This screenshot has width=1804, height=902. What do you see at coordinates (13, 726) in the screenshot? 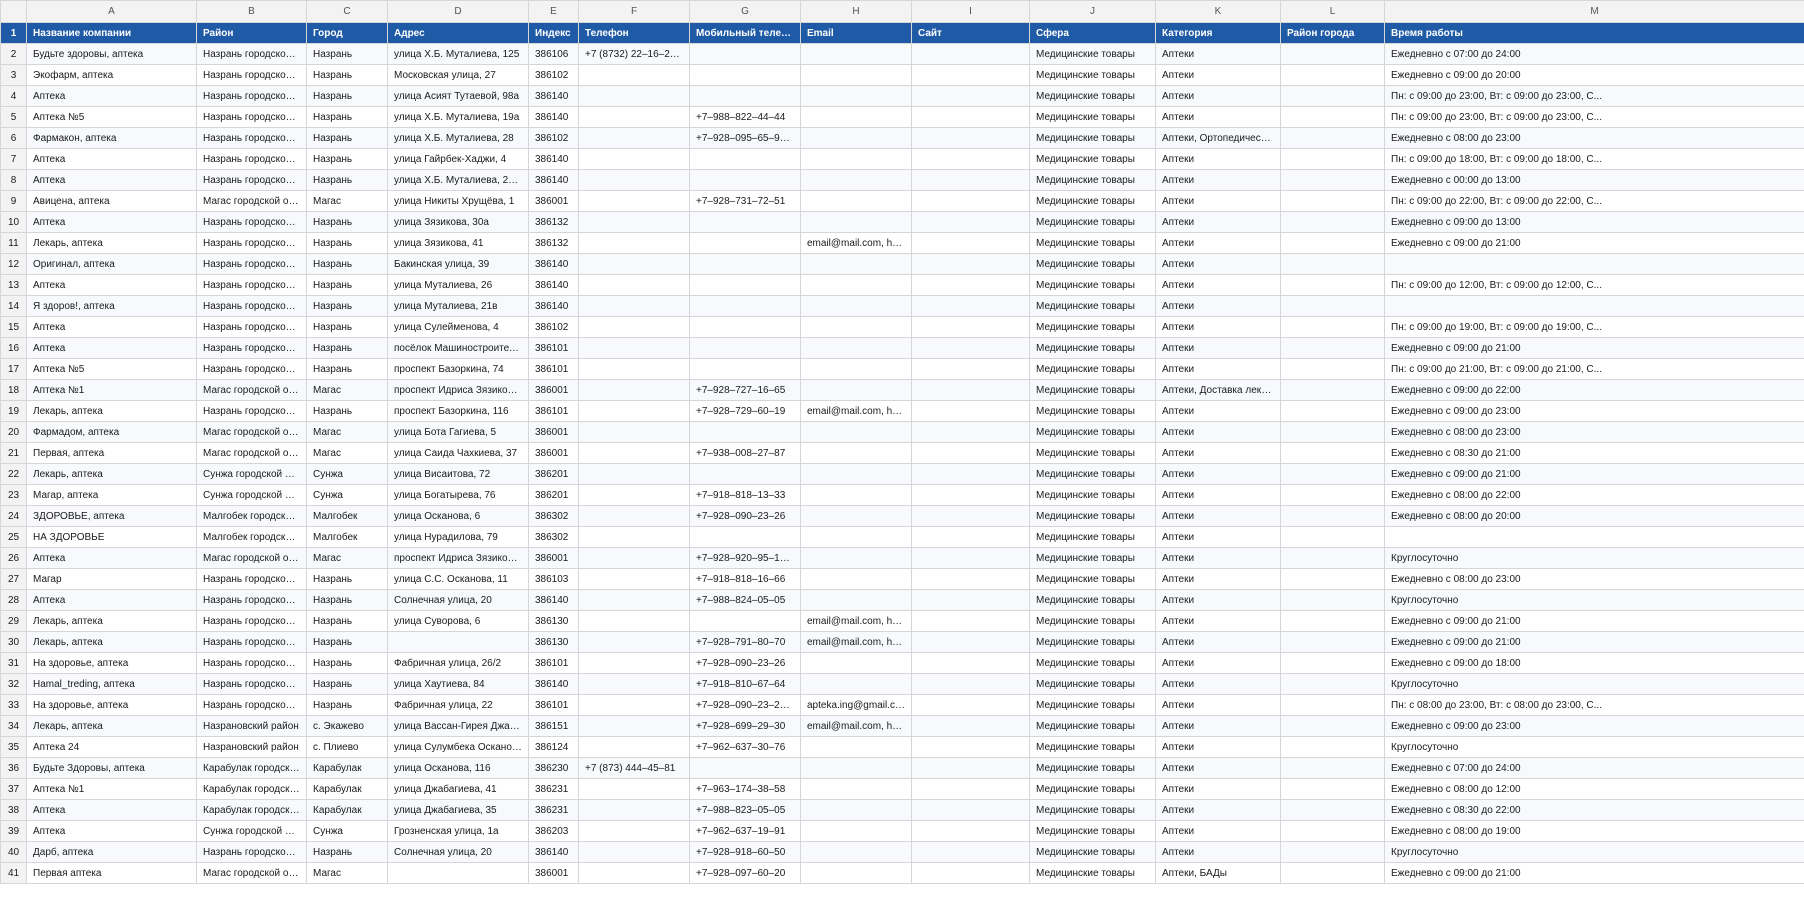
I see `row-number: 34` at bounding box center [13, 726].